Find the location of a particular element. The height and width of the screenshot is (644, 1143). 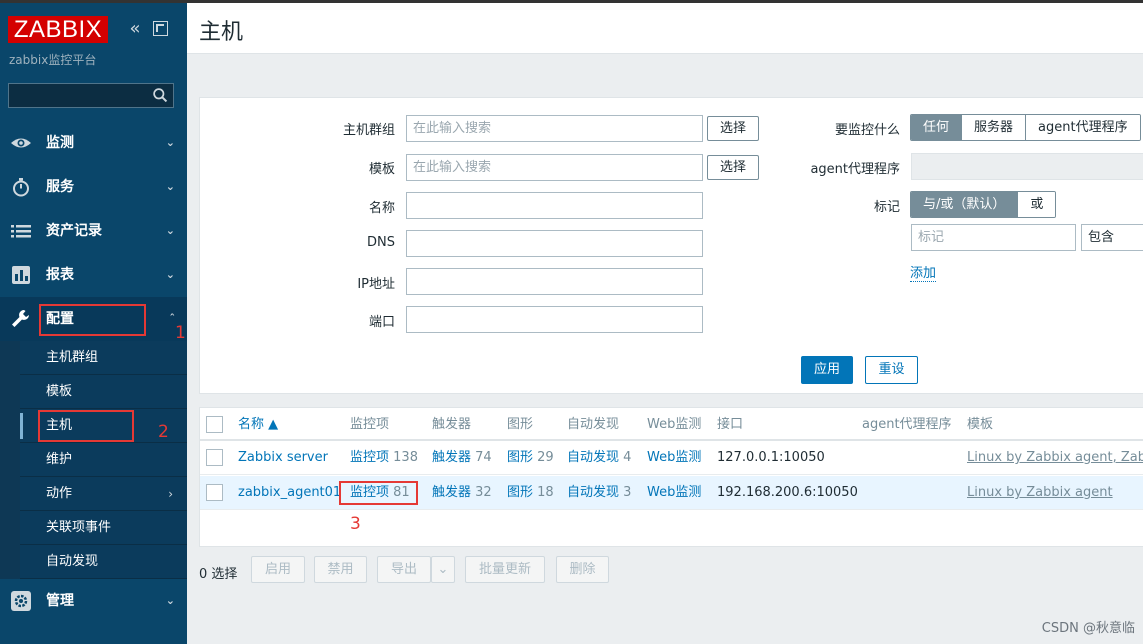

menu-item-services: 服务 ⌄ is located at coordinates (93, 187).